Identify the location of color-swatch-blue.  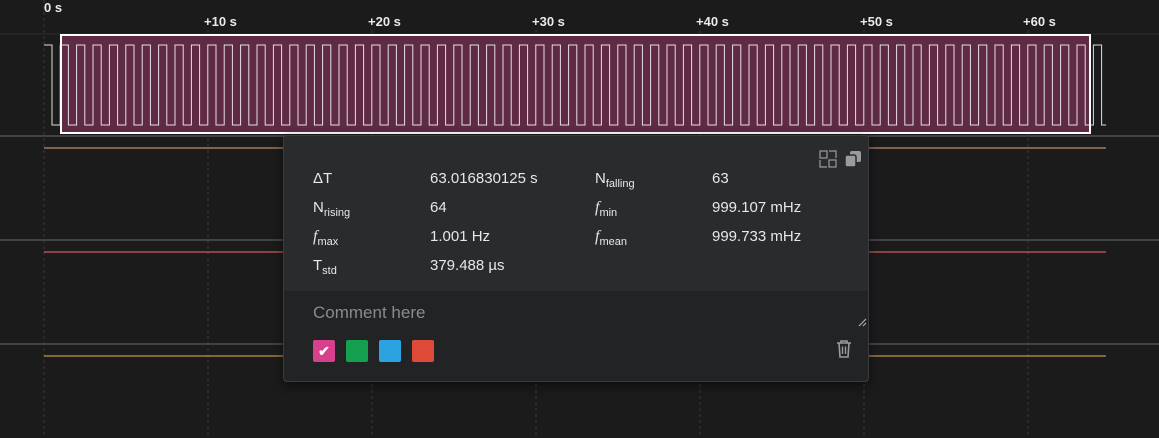
(390, 351).